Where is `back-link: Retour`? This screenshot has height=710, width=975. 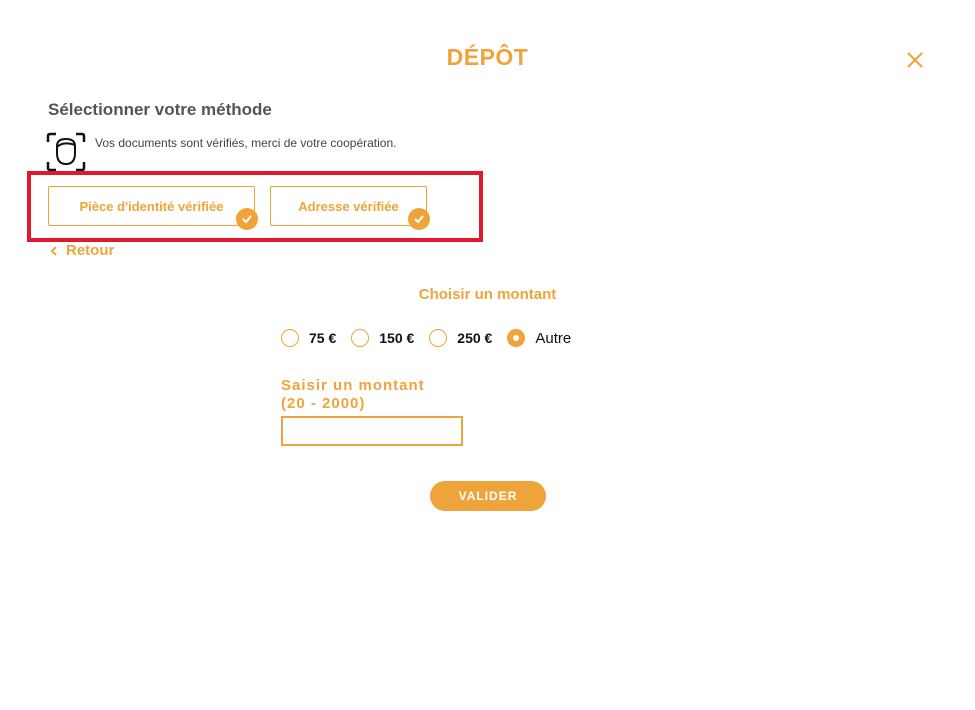 back-link: Retour is located at coordinates (82, 250).